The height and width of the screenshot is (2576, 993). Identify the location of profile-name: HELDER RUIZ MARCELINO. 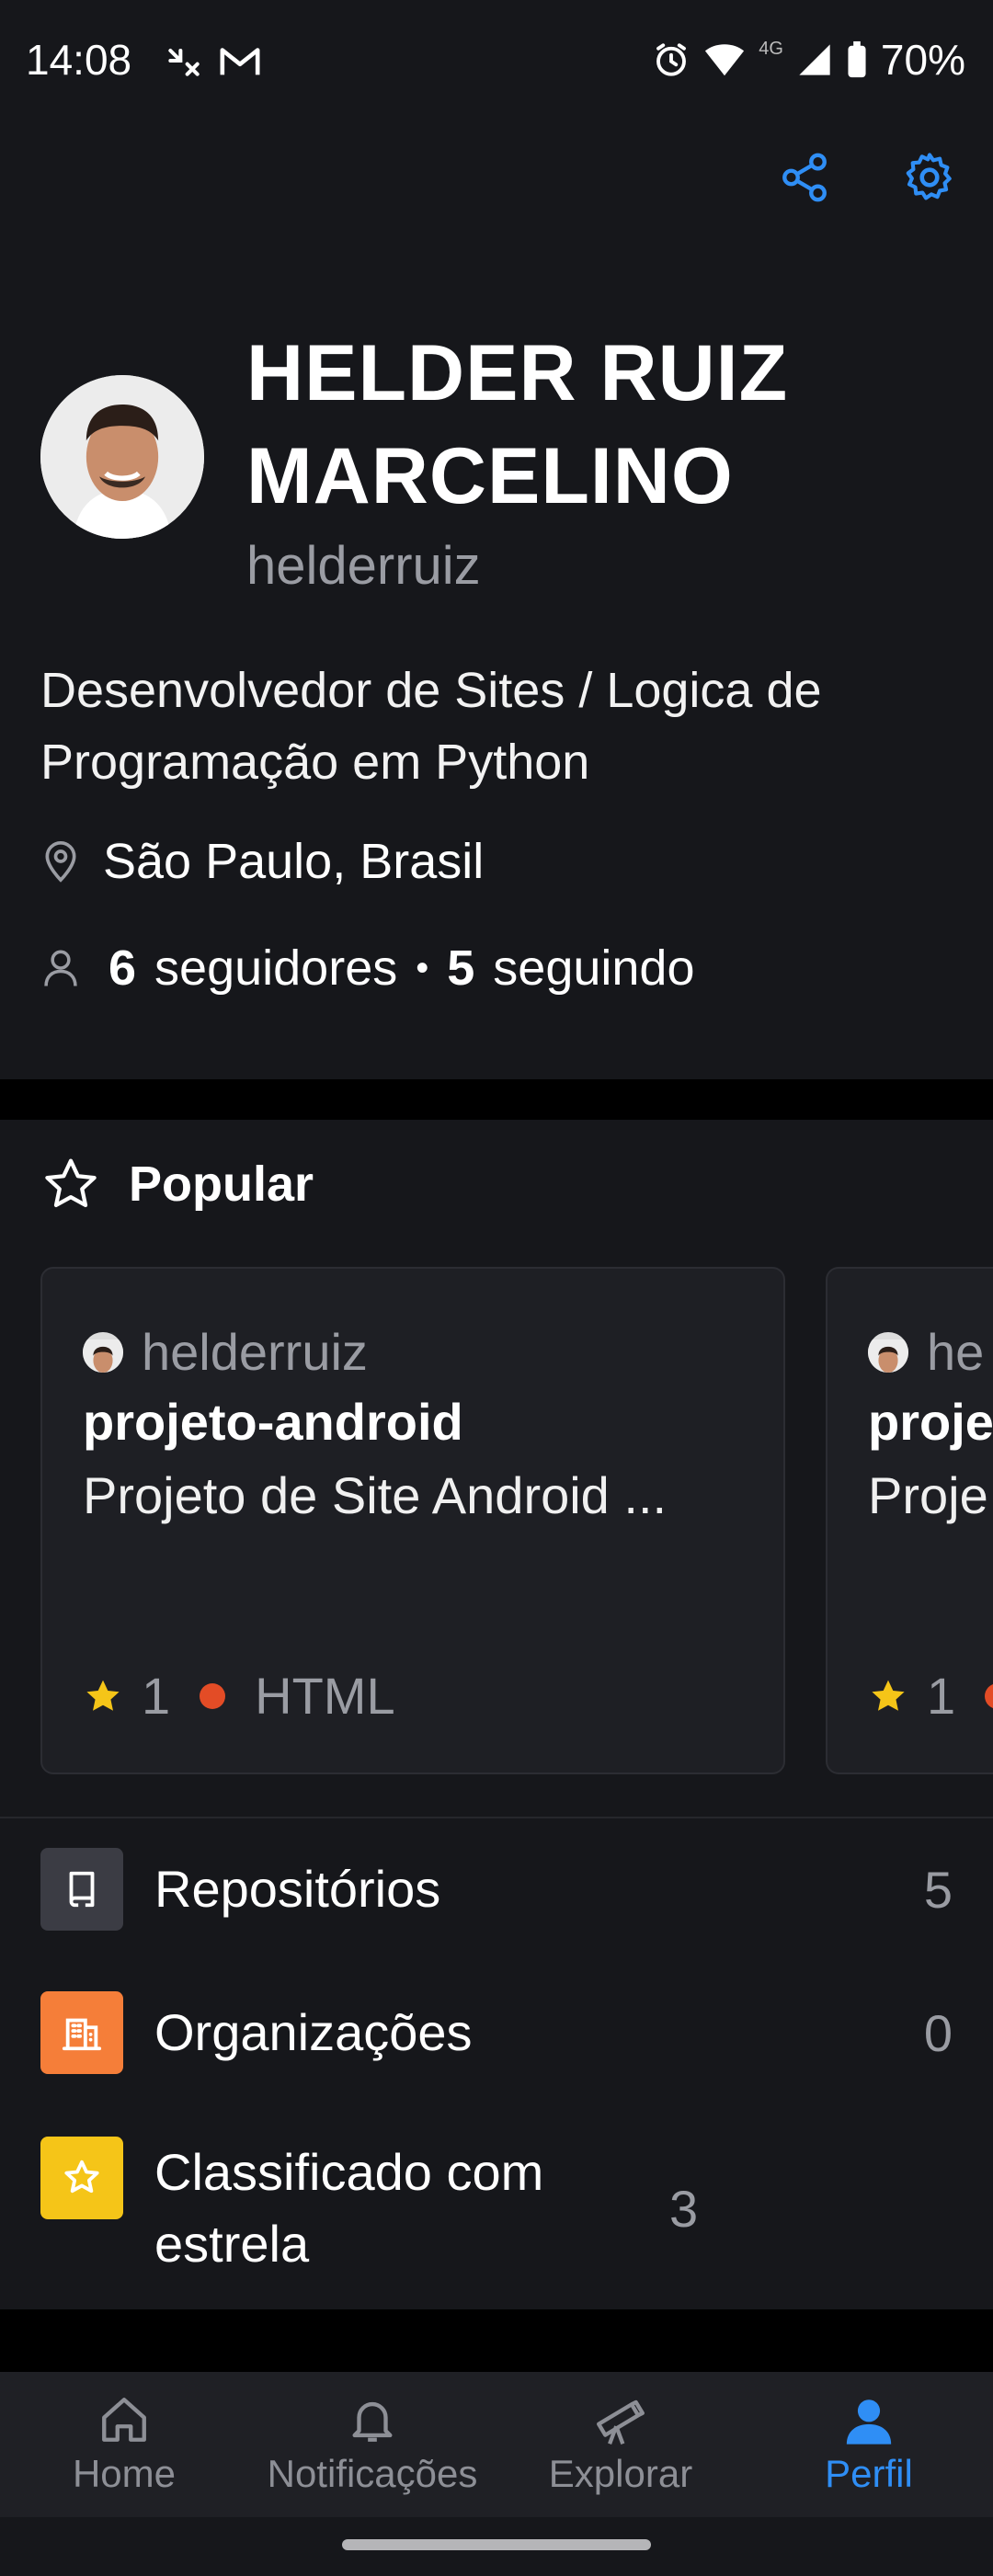
(517, 424).